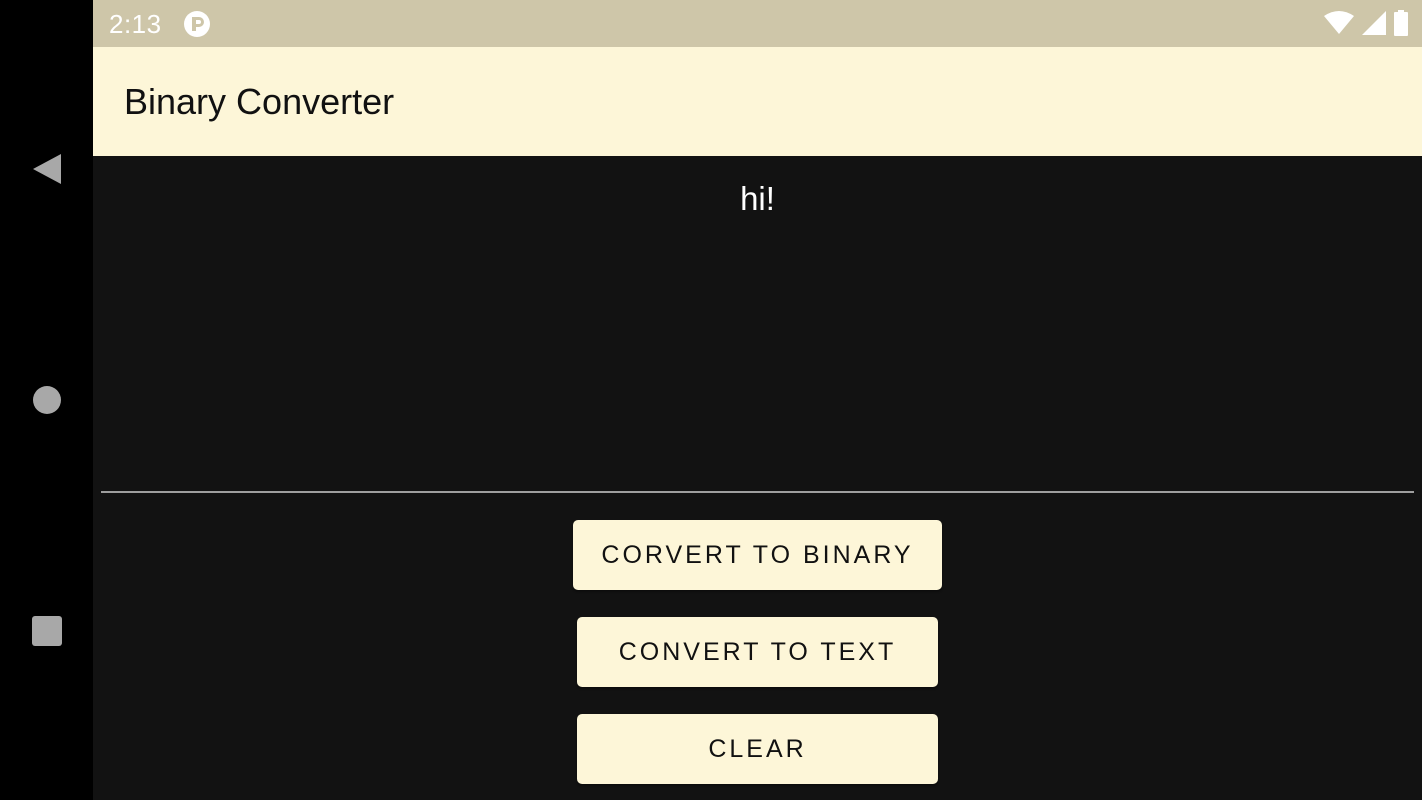 The width and height of the screenshot is (1422, 800). I want to click on convert-to-binary-button: CORVERT TO BINARY, so click(757, 555).